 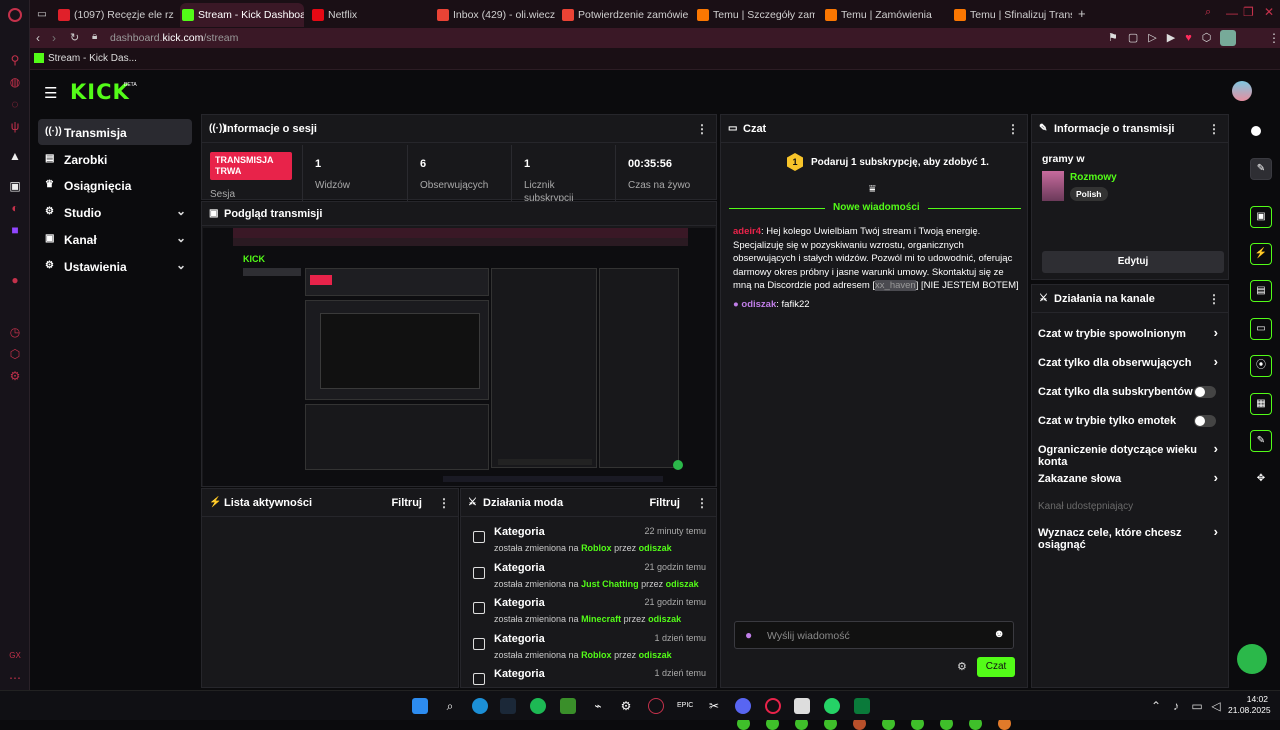 What do you see at coordinates (538, 706) in the screenshot?
I see `spotify-taskbar-icon` at bounding box center [538, 706].